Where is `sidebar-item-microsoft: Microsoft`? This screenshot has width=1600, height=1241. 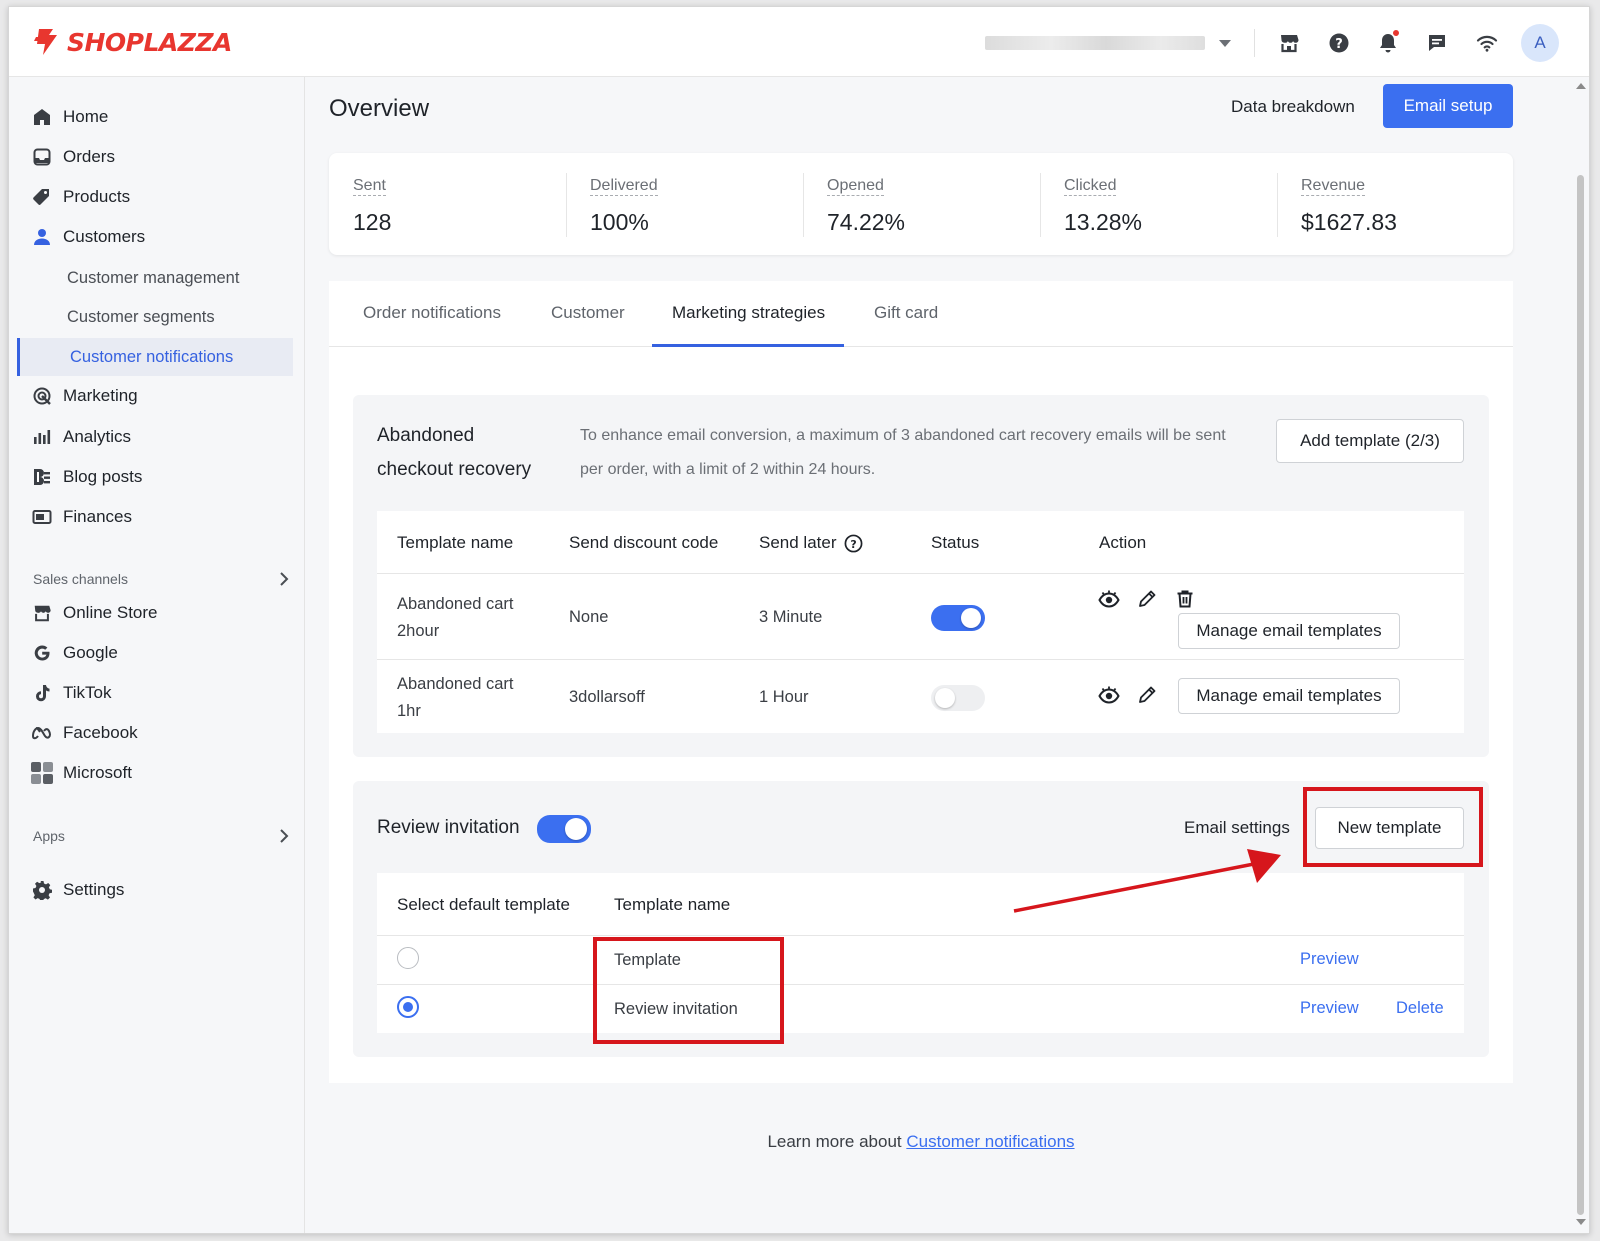
sidebar-item-microsoft: Microsoft is located at coordinates (160, 773).